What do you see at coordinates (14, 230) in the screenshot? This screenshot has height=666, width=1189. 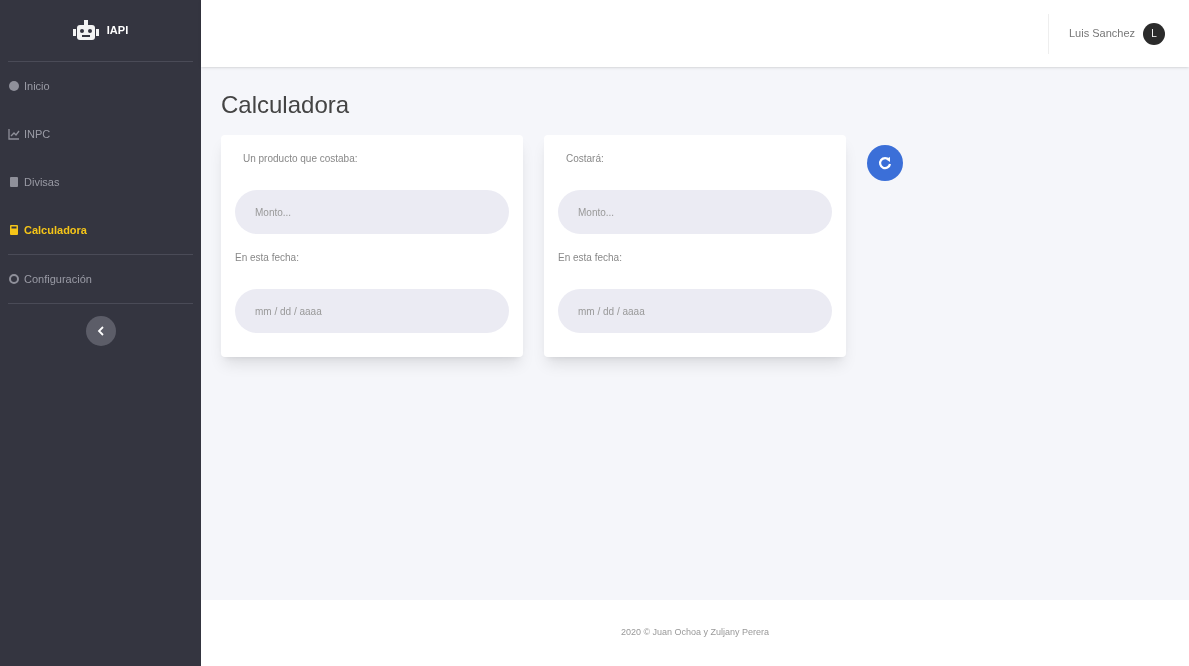 I see `calculator-icon` at bounding box center [14, 230].